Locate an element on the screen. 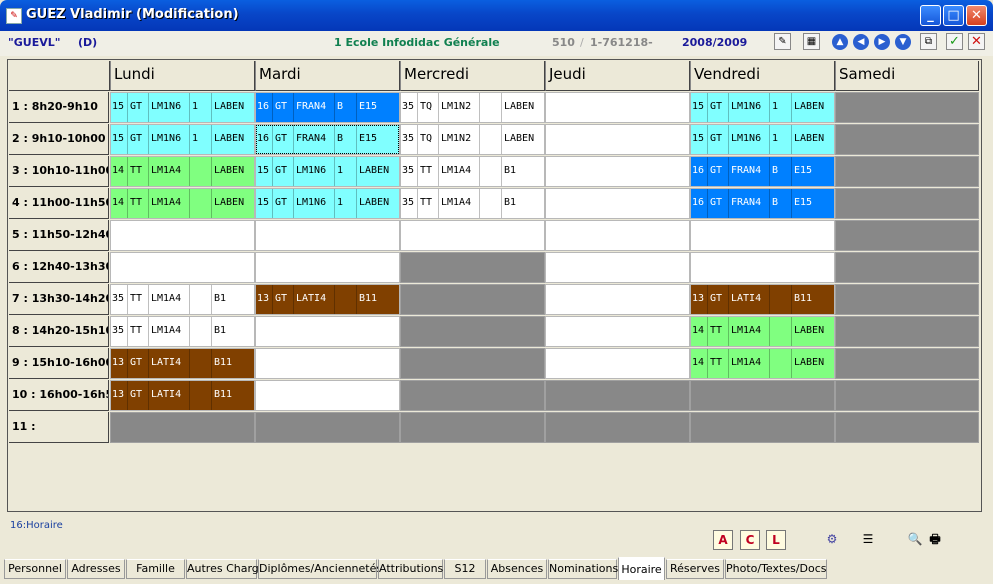 The height and width of the screenshot is (584, 993). cancel-icon: ✕ is located at coordinates (976, 41).